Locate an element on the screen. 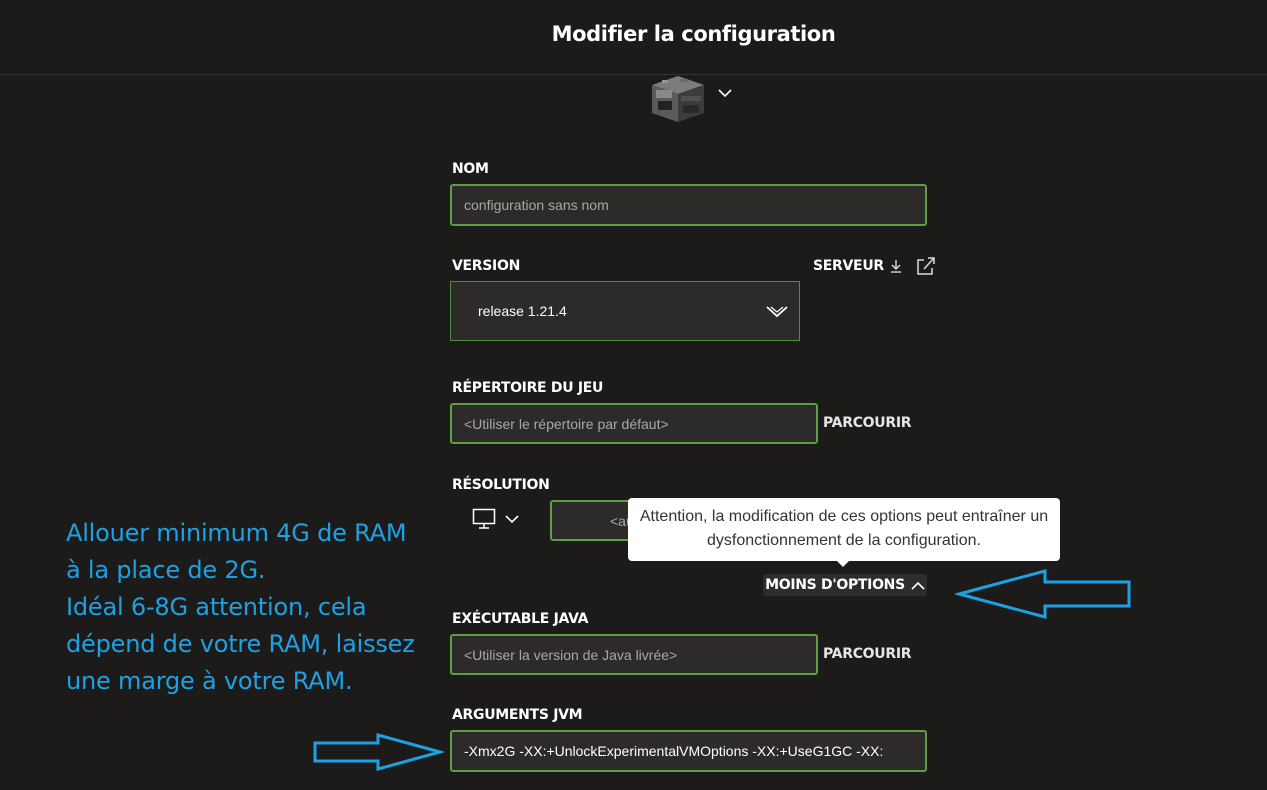  fewer-options-button: MOINS D'OPTIONS is located at coordinates (845, 585).